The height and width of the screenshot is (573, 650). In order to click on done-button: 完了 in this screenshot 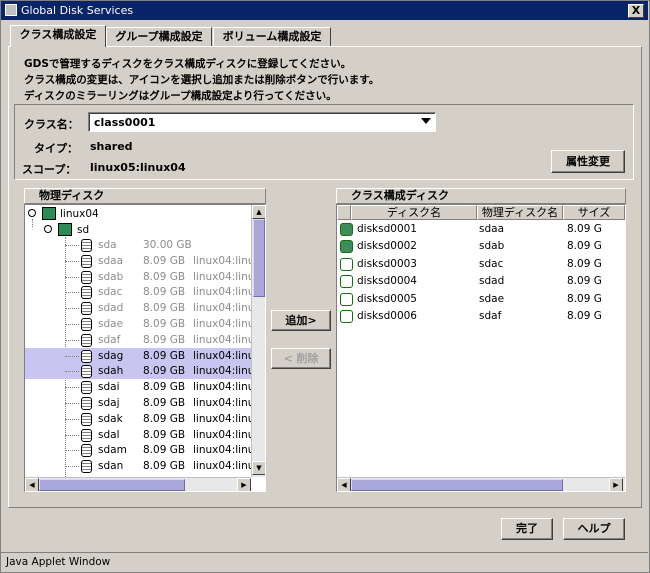, I will do `click(527, 529)`.